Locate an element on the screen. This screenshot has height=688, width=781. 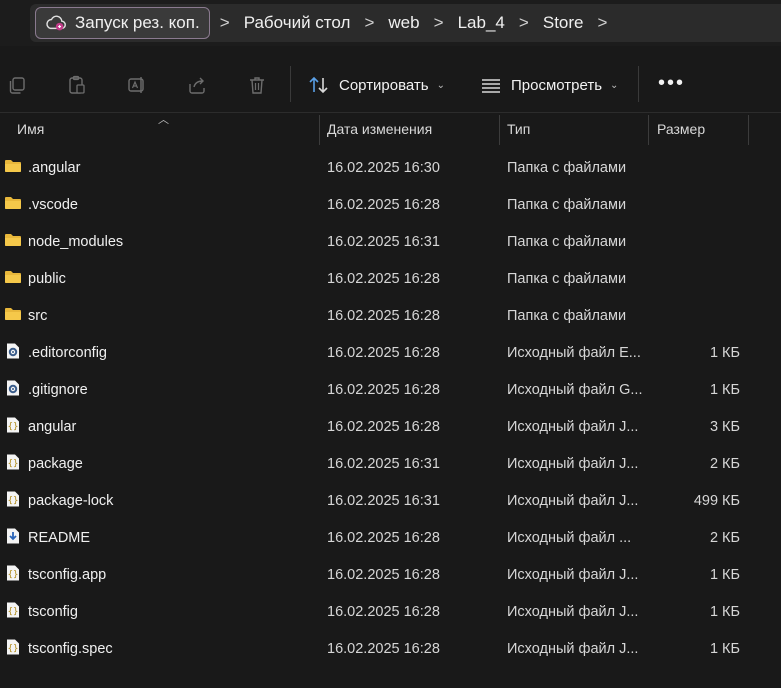
rename-icon is located at coordinates (137, 85).